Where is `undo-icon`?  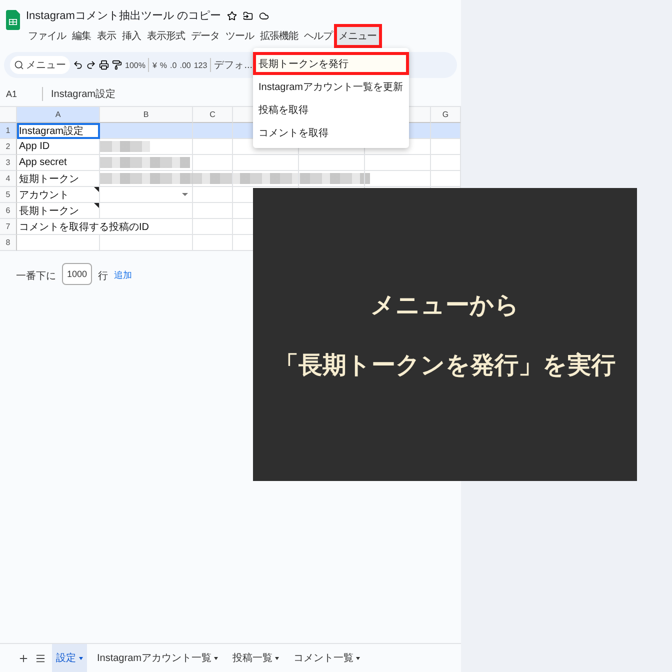
undo-icon is located at coordinates (78, 65).